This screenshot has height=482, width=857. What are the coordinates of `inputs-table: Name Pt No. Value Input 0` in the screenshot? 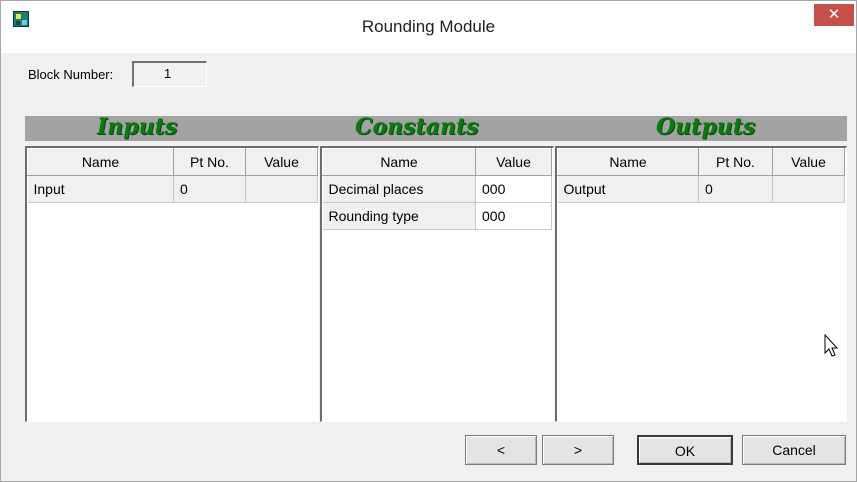 It's located at (172, 175).